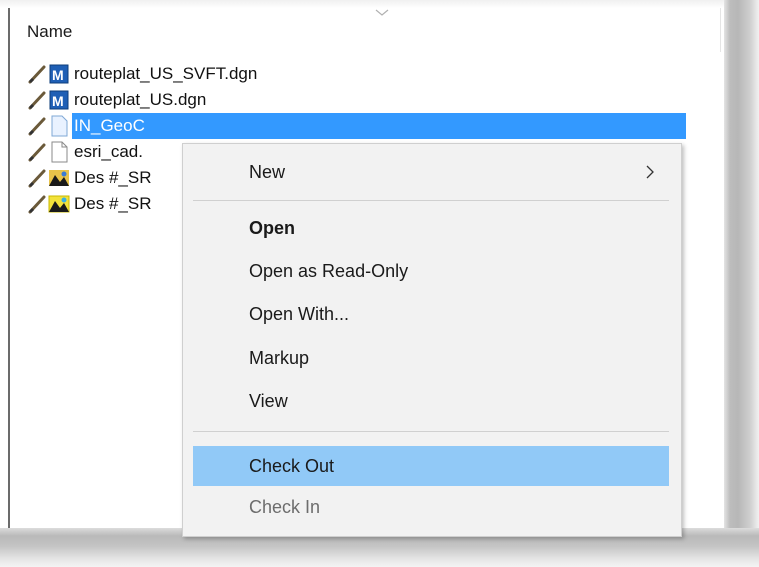  What do you see at coordinates (431, 271) in the screenshot?
I see `menu-item-open-read-only: Open as Read-Only` at bounding box center [431, 271].